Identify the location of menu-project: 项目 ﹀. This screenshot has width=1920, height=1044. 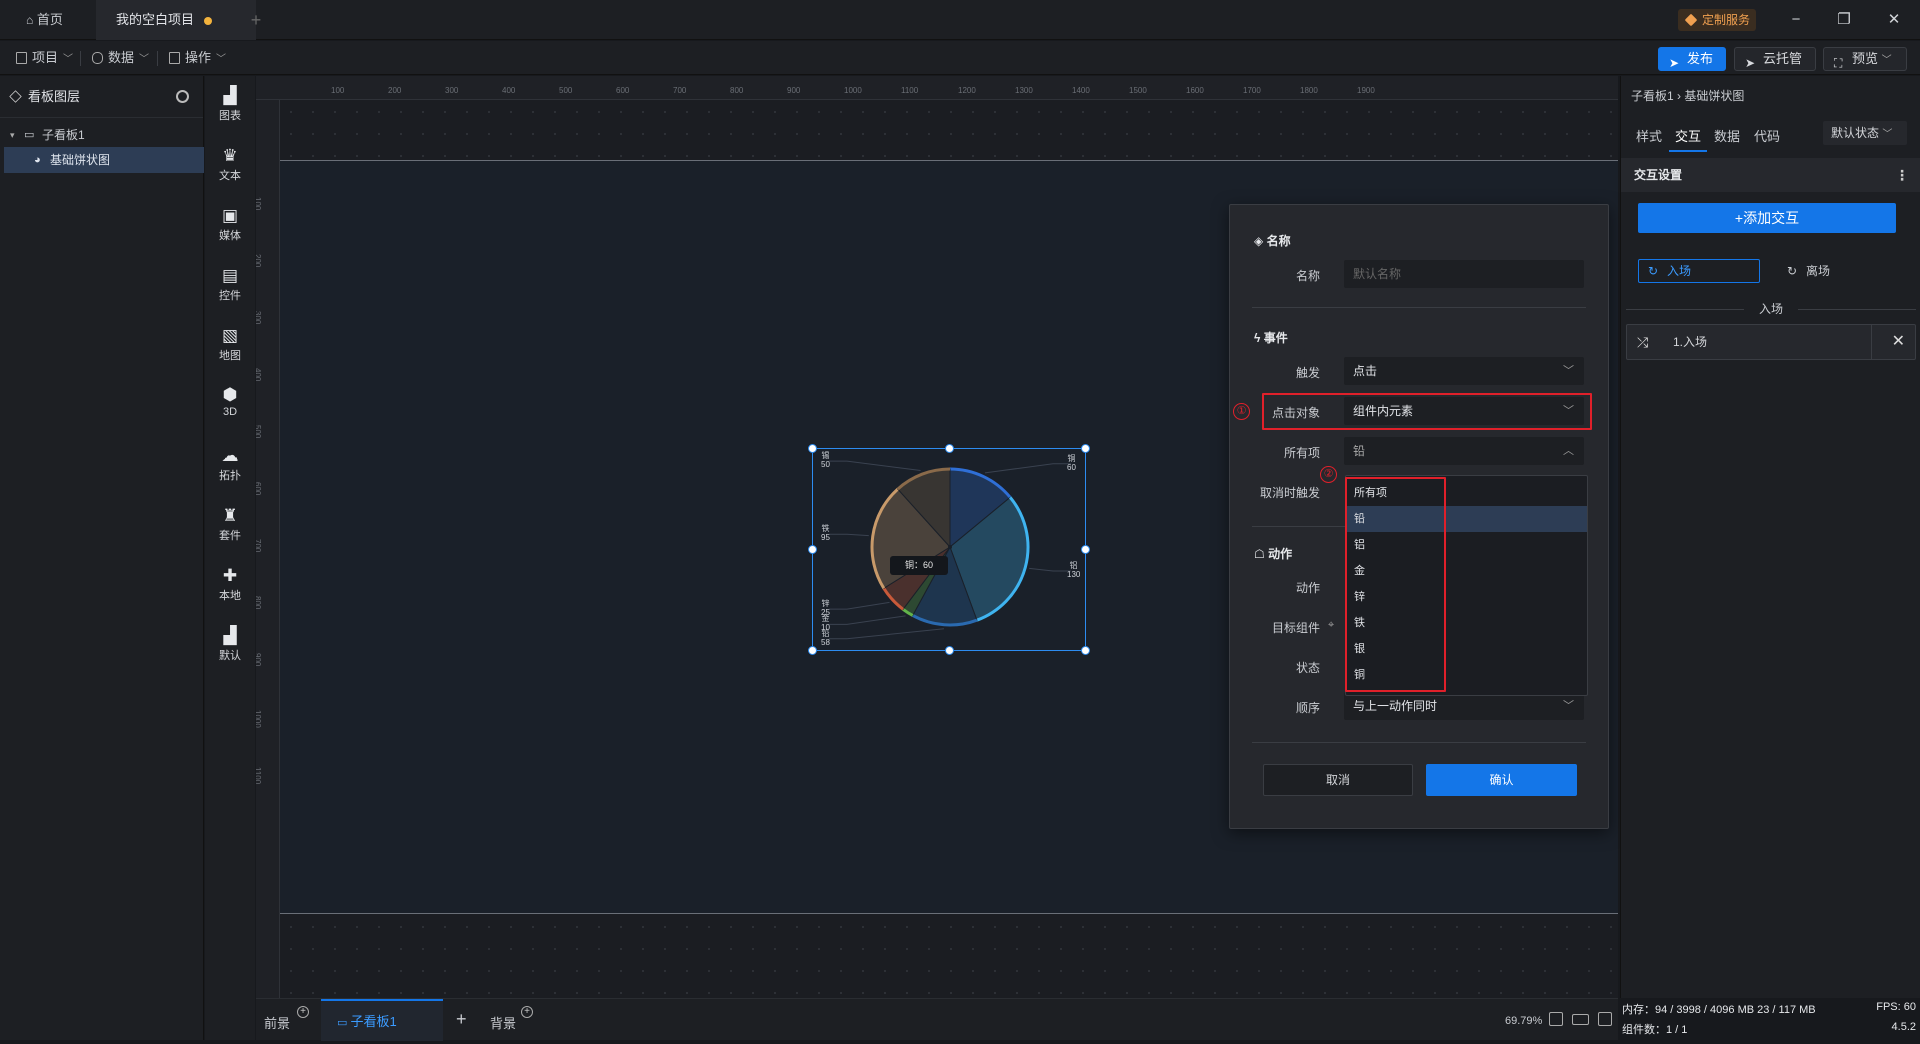
(43, 58).